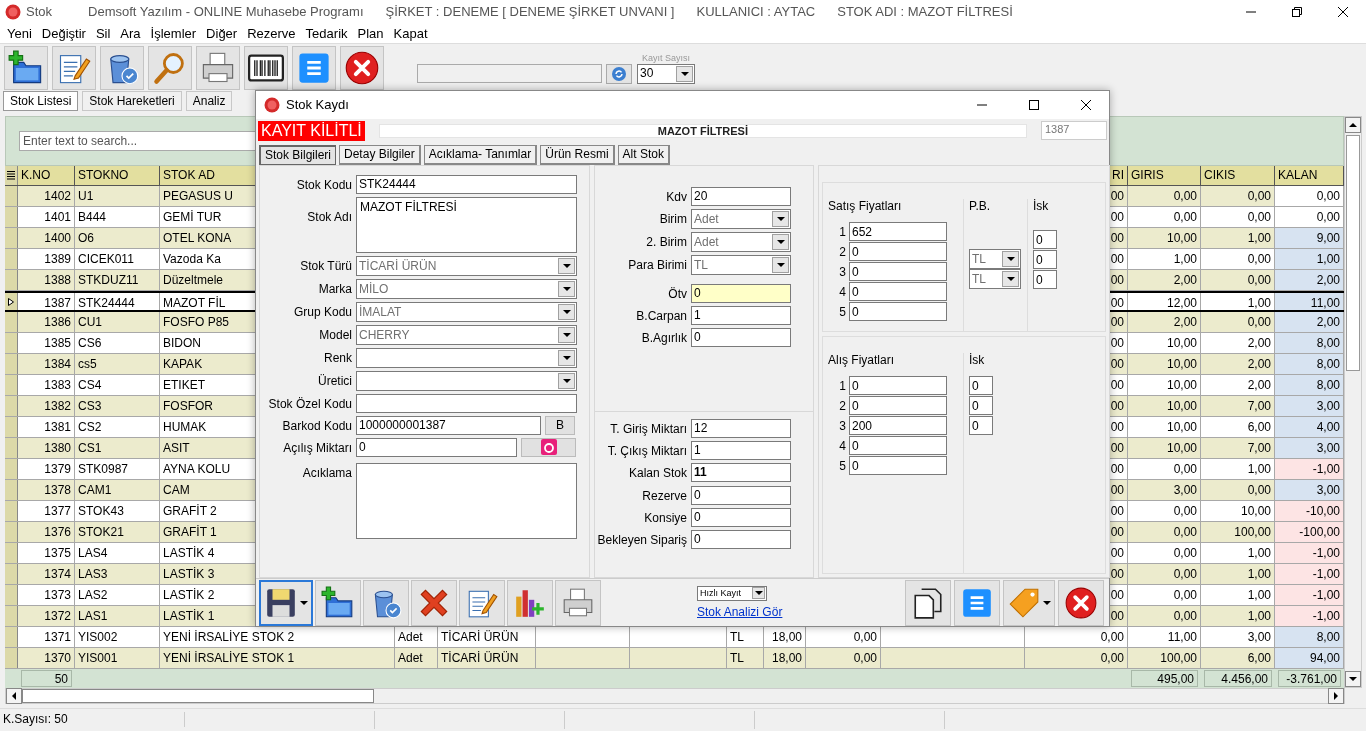 The image size is (1366, 731). Describe the element at coordinates (466, 500) in the screenshot. I see `text-area` at that location.